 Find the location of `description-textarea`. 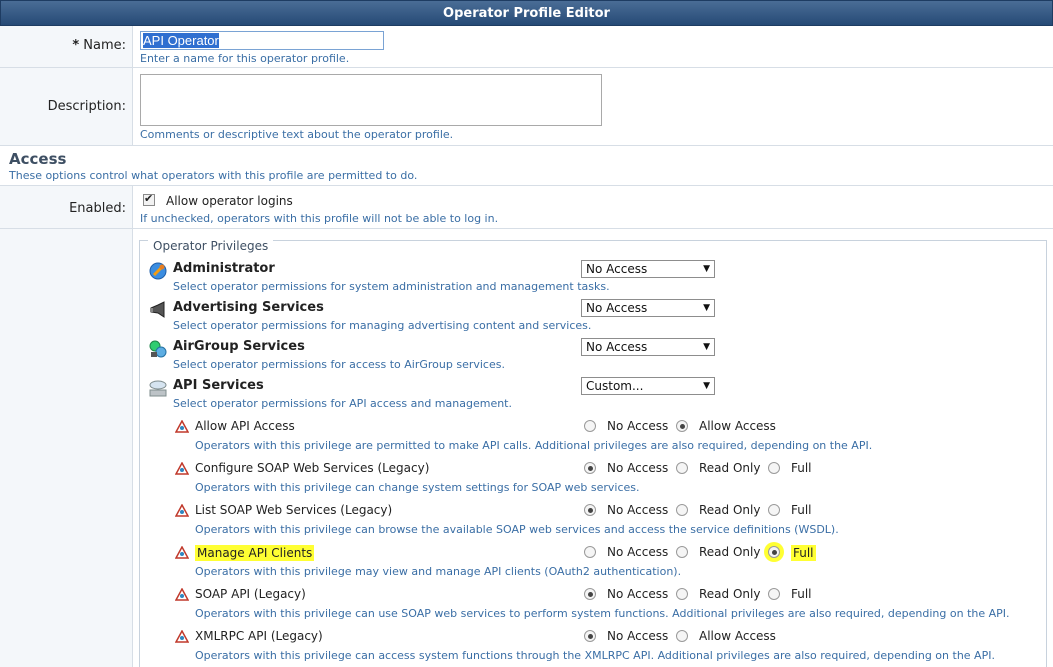

description-textarea is located at coordinates (371, 100).